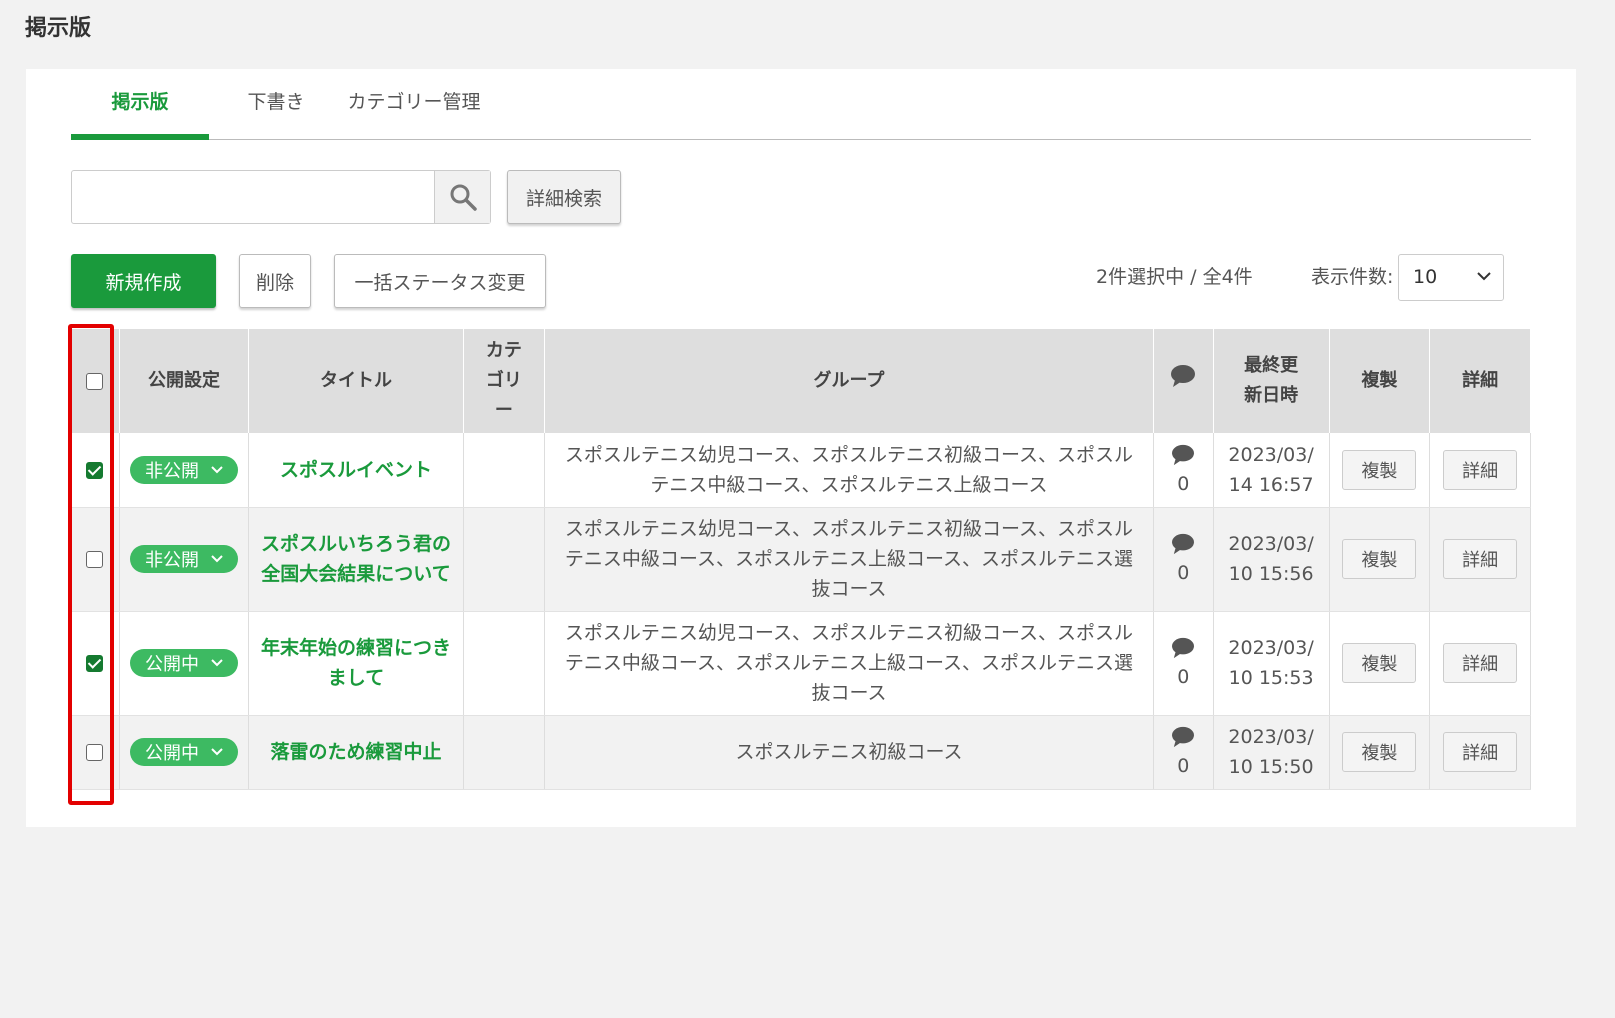  I want to click on updated-cell: 2023/03/14 16:57, so click(1271, 470).